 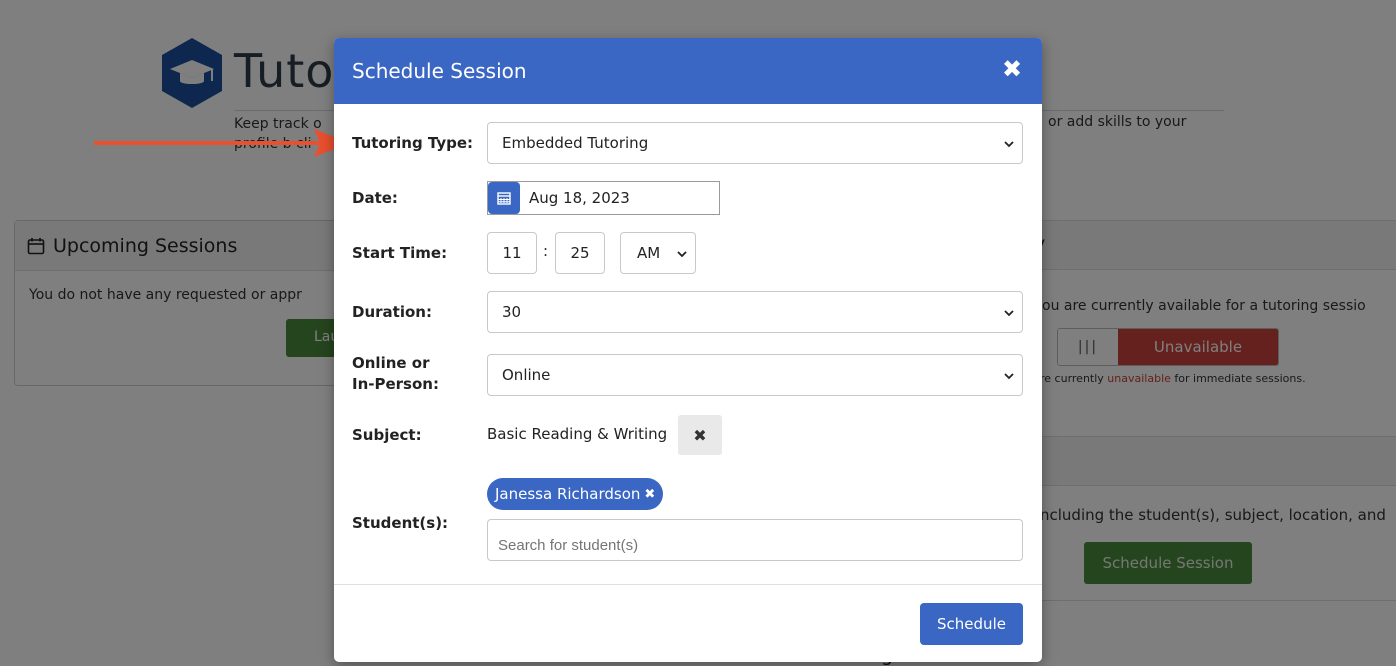 What do you see at coordinates (755, 540) in the screenshot?
I see `student-search-input` at bounding box center [755, 540].